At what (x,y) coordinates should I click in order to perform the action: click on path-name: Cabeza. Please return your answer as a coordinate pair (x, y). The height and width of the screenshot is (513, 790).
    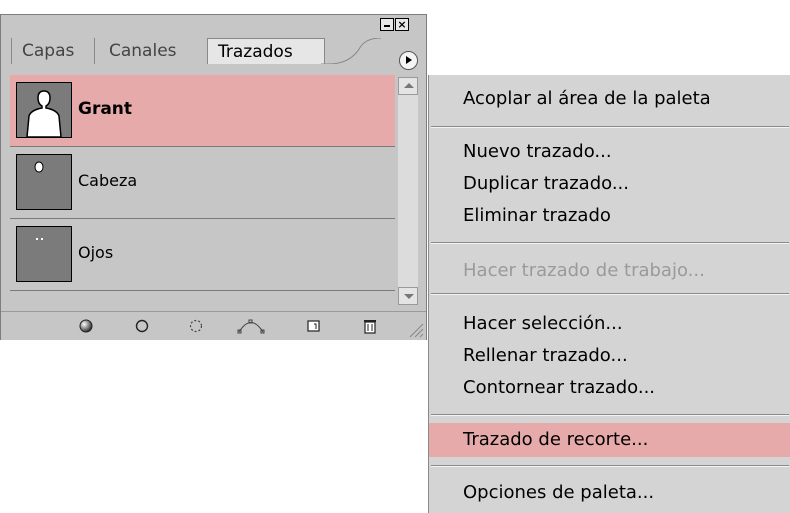
    Looking at the image, I should click on (108, 180).